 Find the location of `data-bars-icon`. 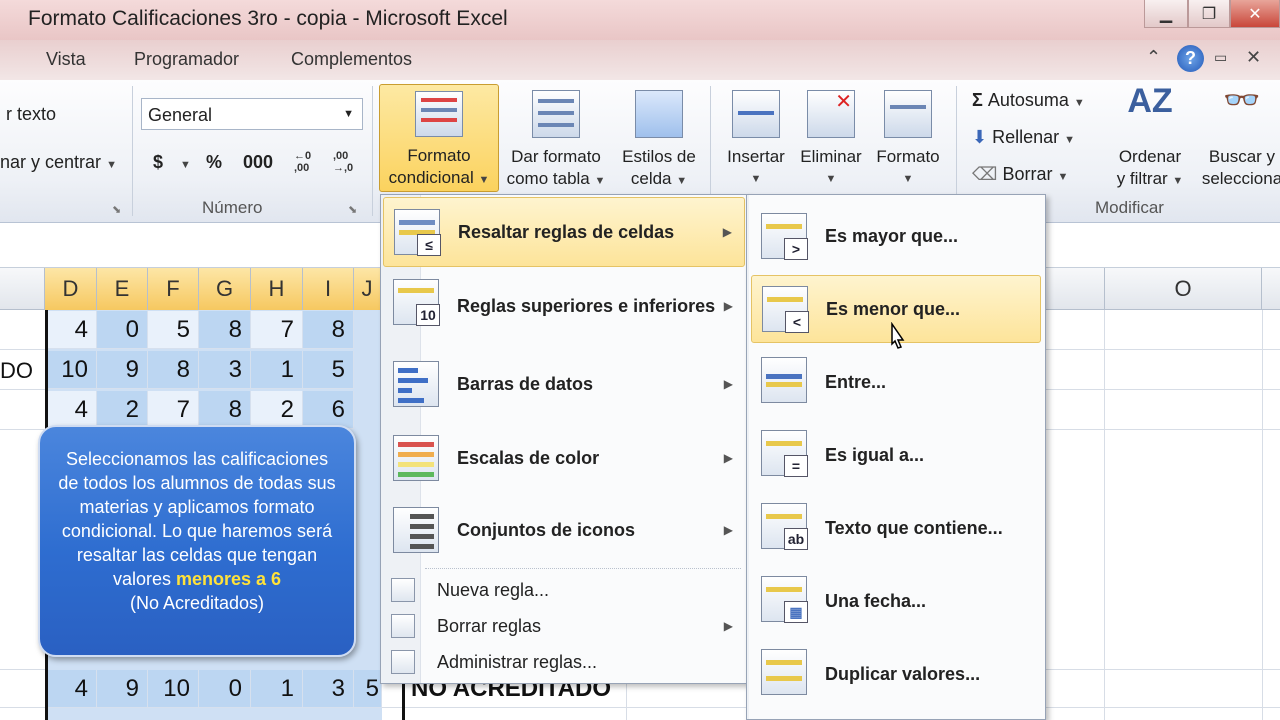

data-bars-icon is located at coordinates (416, 384).